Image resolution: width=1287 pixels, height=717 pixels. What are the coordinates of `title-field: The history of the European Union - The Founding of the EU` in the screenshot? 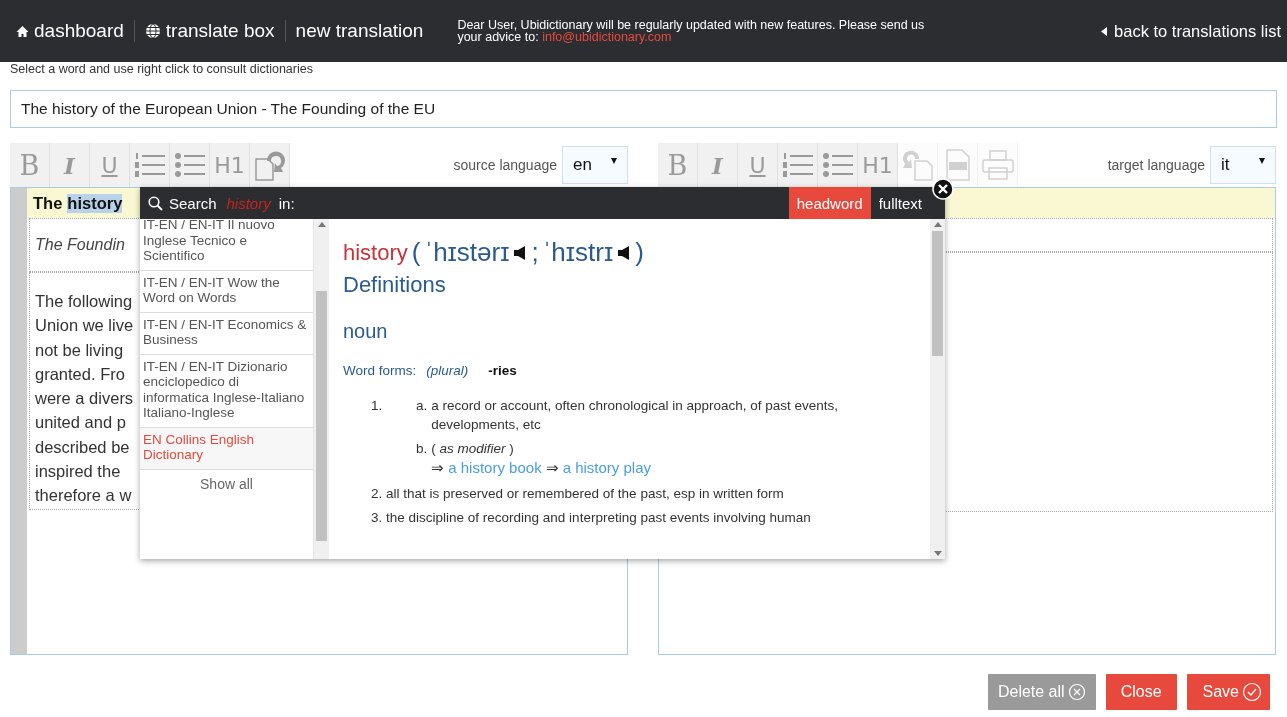 It's located at (643, 109).